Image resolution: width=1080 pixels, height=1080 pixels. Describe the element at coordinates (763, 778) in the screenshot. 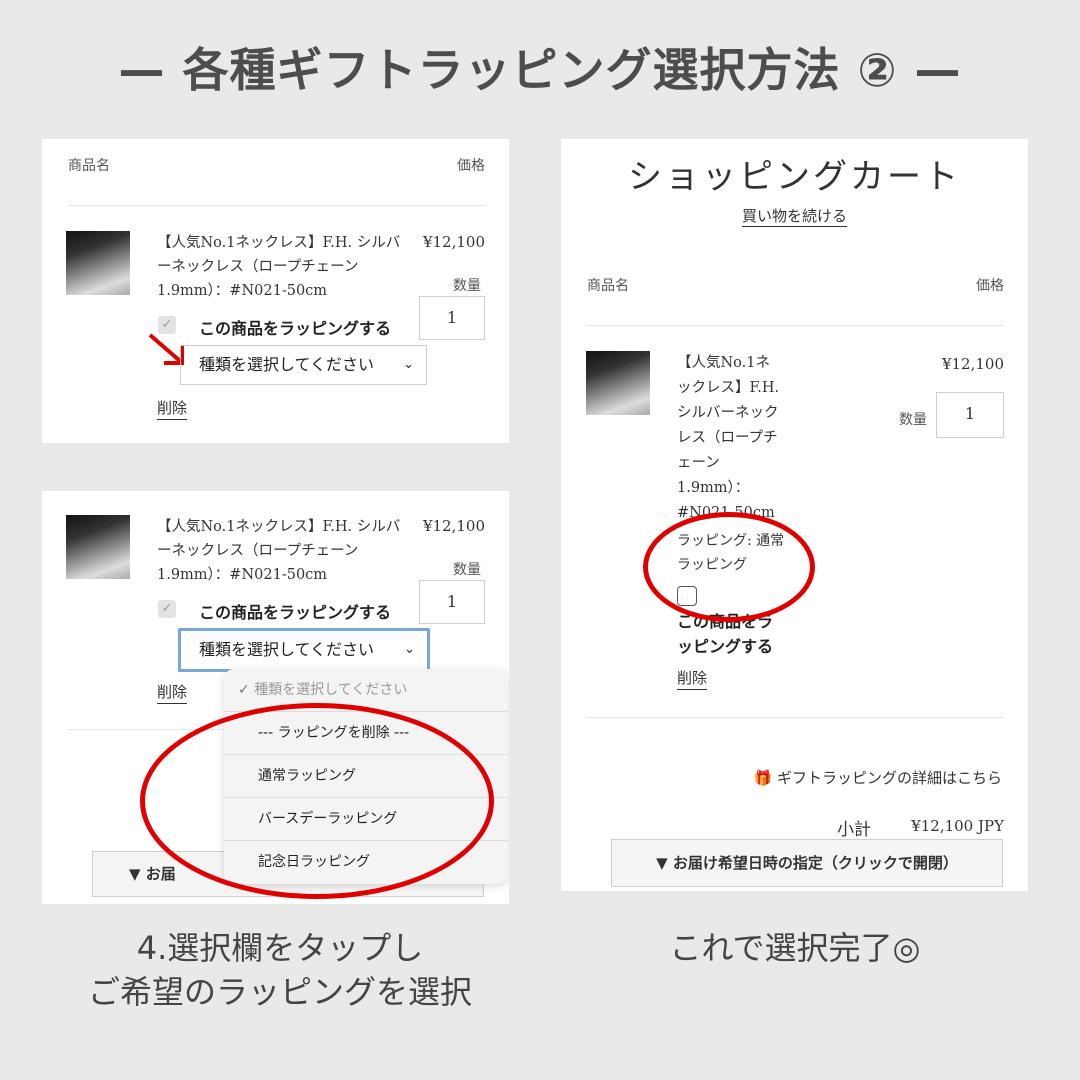

I see `gift-icon: 🎁` at that location.